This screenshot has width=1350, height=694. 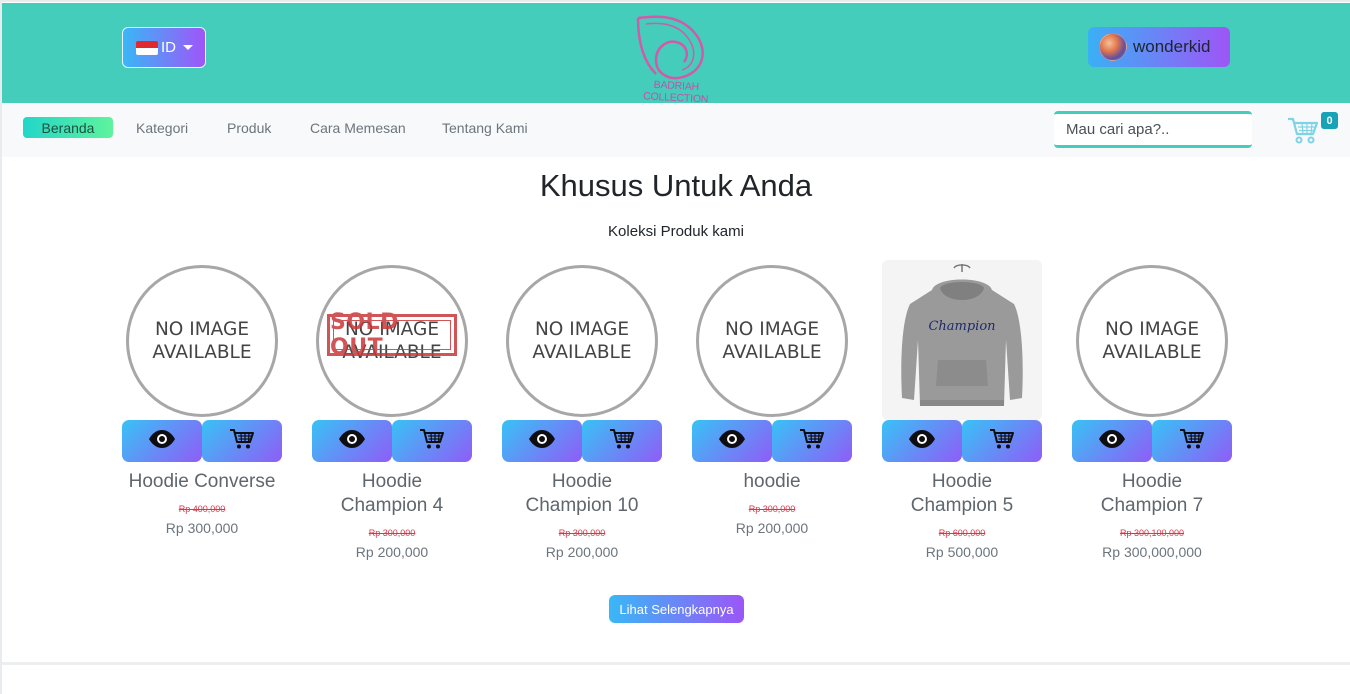 I want to click on section-subtitle: Koleksi Produk kami, so click(x=676, y=231).